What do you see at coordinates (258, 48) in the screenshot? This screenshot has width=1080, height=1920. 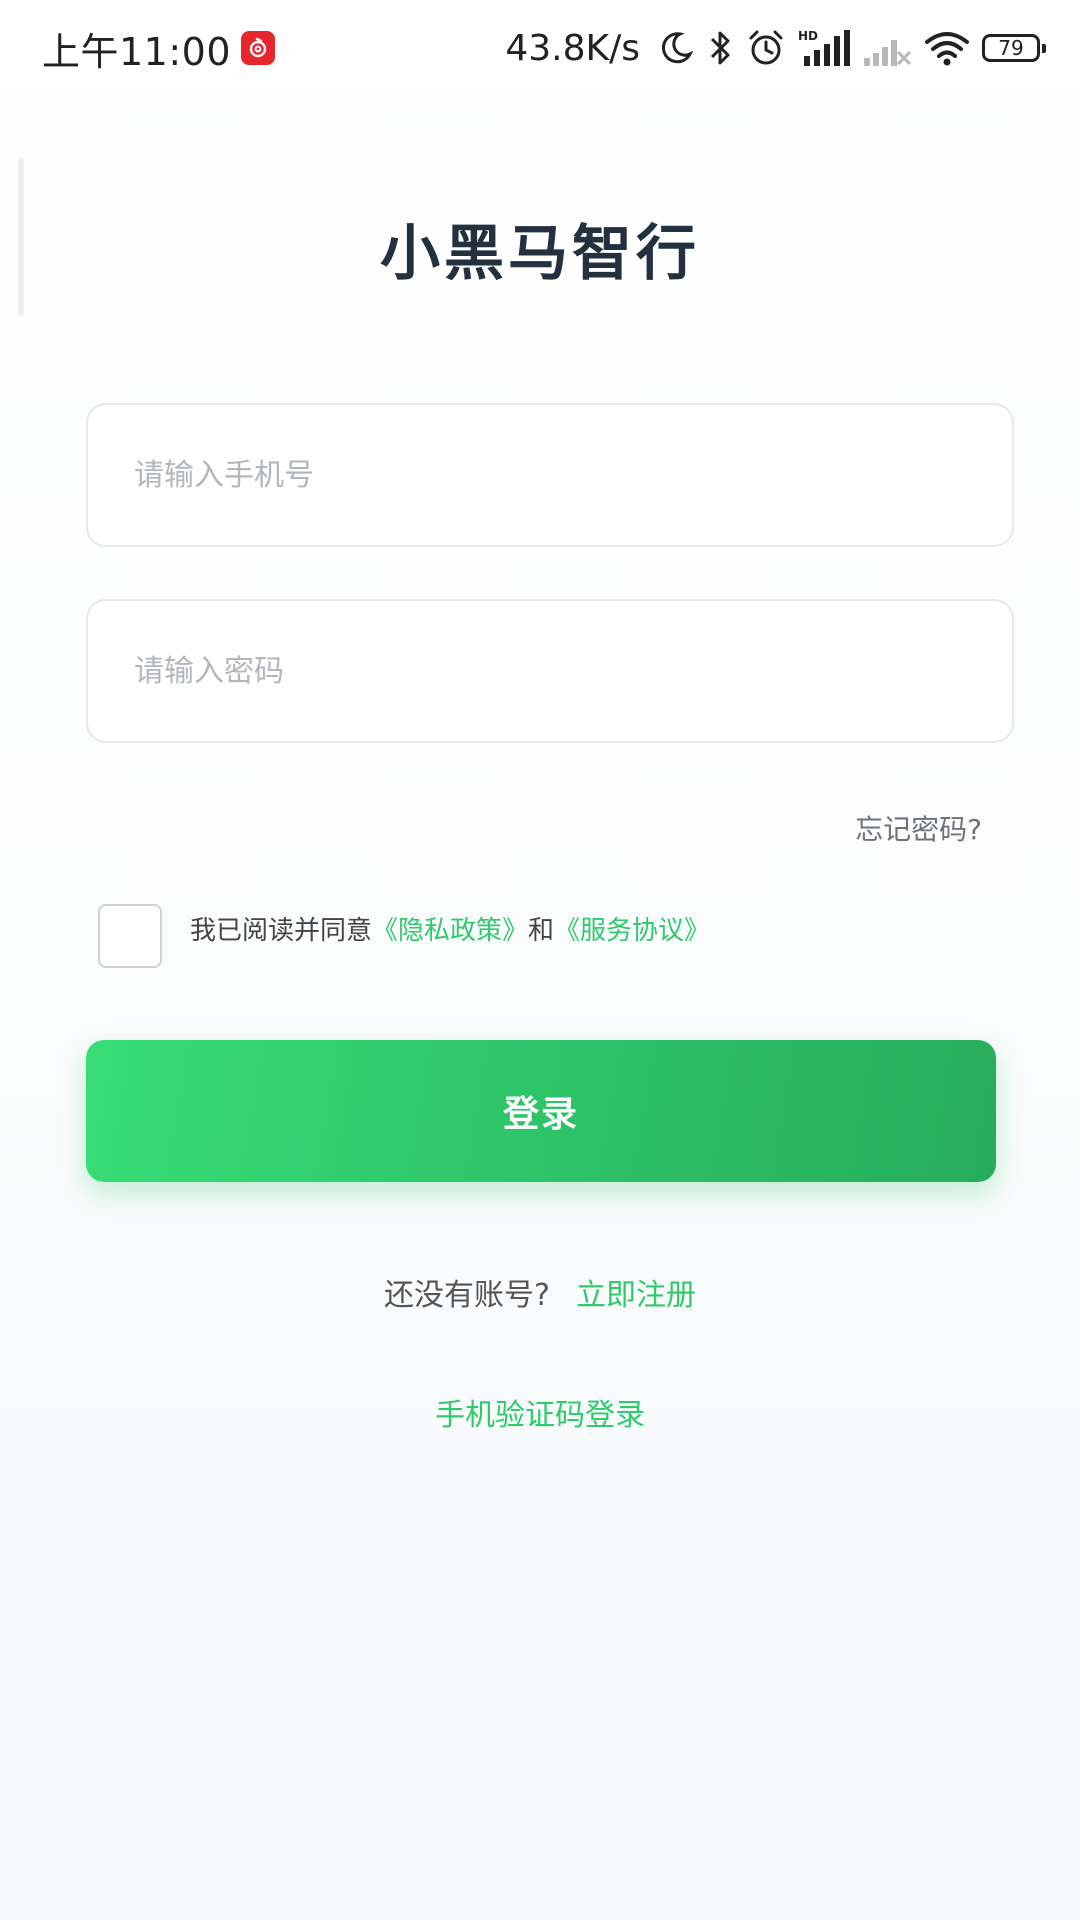 I see `netease-music-icon` at bounding box center [258, 48].